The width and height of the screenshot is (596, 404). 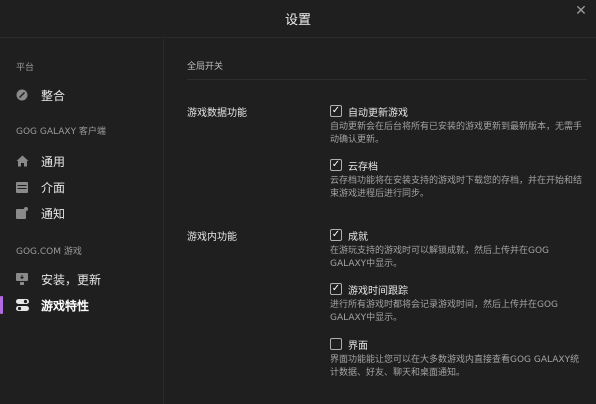 What do you see at coordinates (65, 305) in the screenshot?
I see `sidebar-item-label: 游戏特性` at bounding box center [65, 305].